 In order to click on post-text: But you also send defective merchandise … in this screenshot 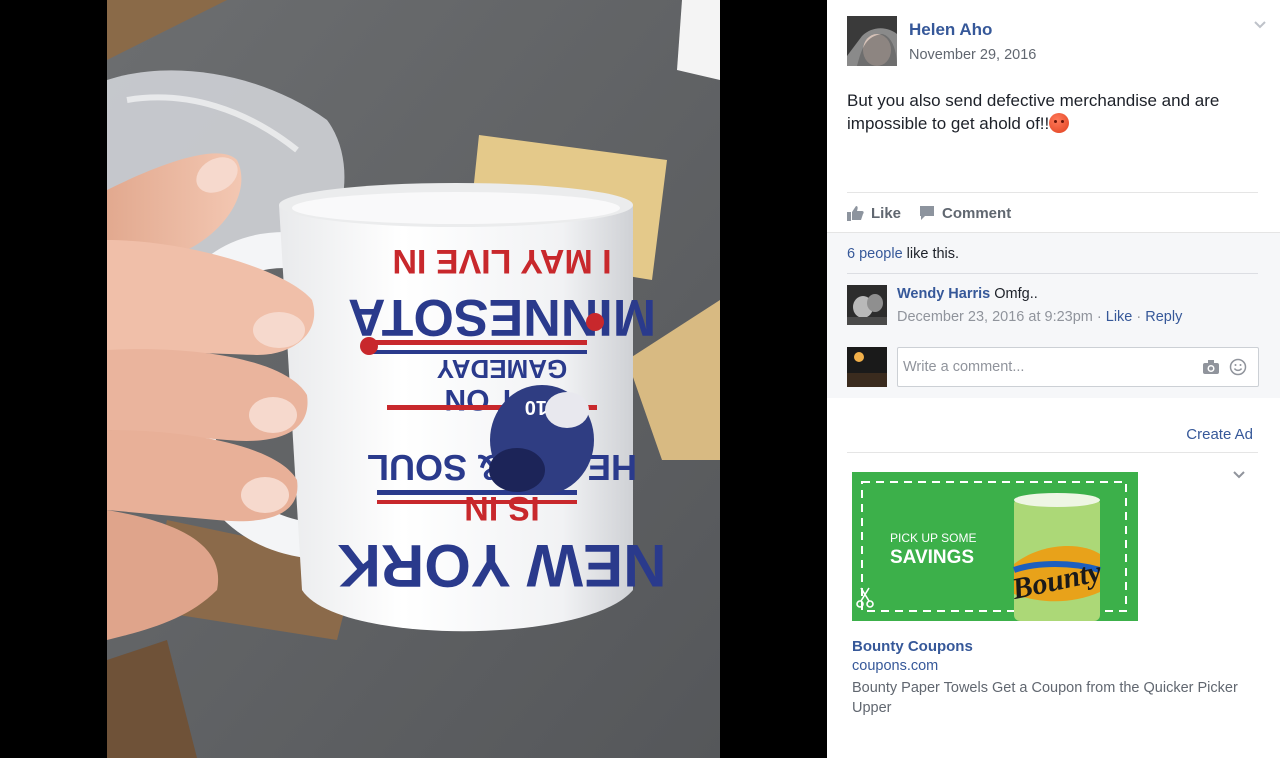, I will do `click(1052, 112)`.